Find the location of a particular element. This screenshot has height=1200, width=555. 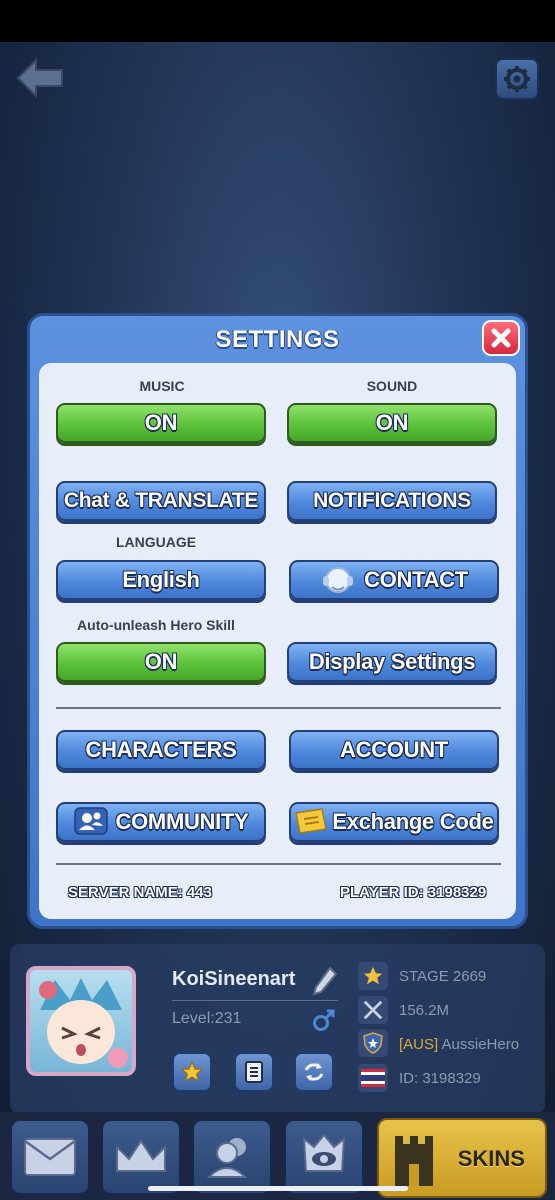

player-id-text: PLAYER ID: 3198329 is located at coordinates (413, 892).